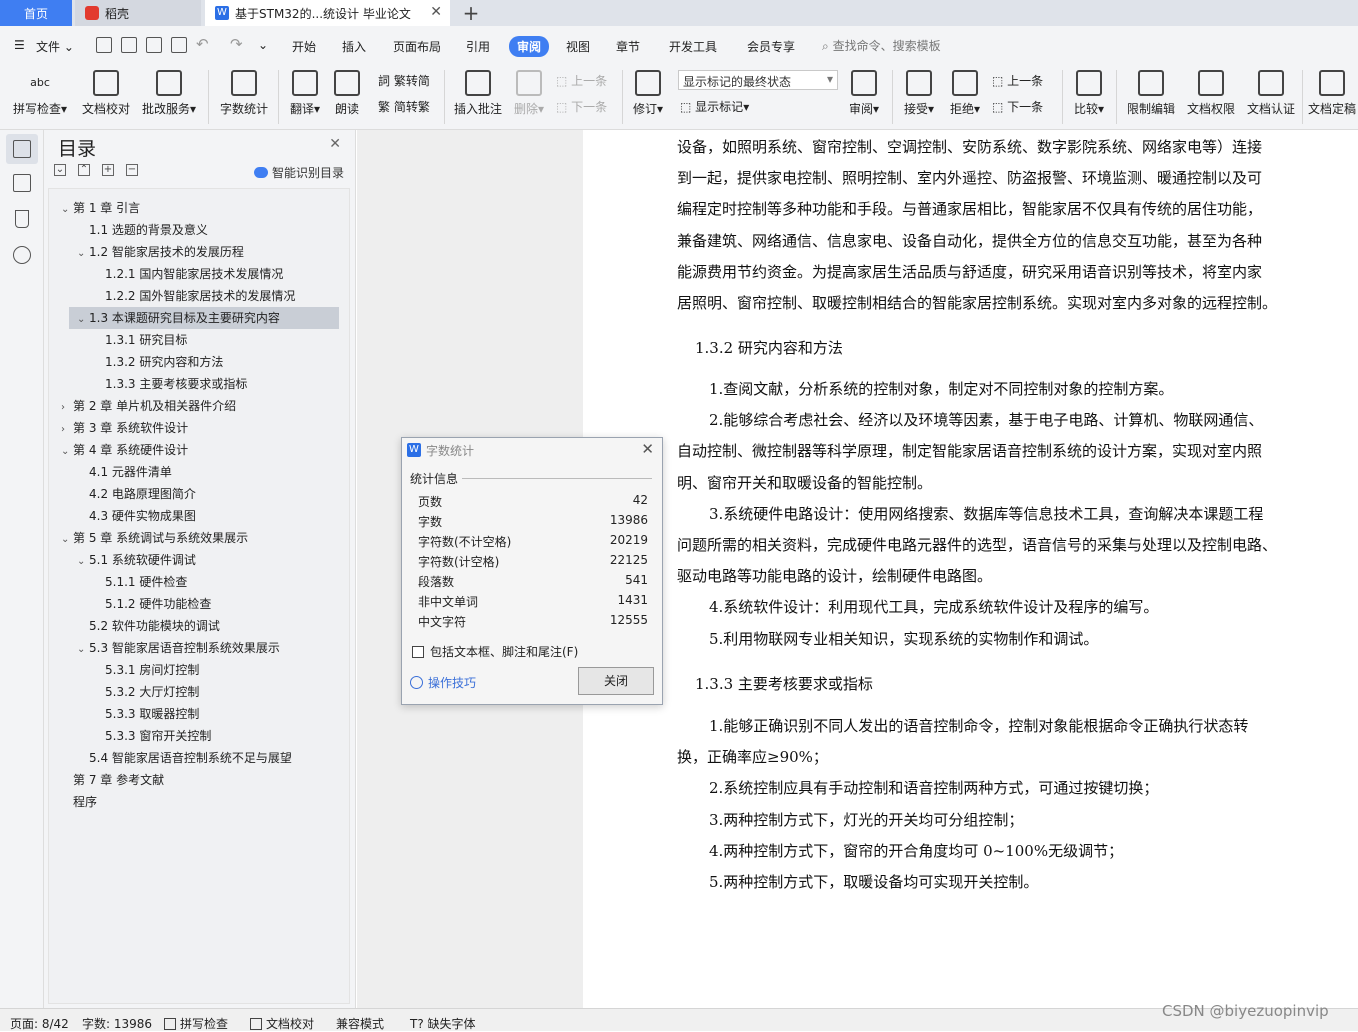 The width and height of the screenshot is (1358, 1032). What do you see at coordinates (965, 93) in the screenshot?
I see `reject-button: 拒绝▾` at bounding box center [965, 93].